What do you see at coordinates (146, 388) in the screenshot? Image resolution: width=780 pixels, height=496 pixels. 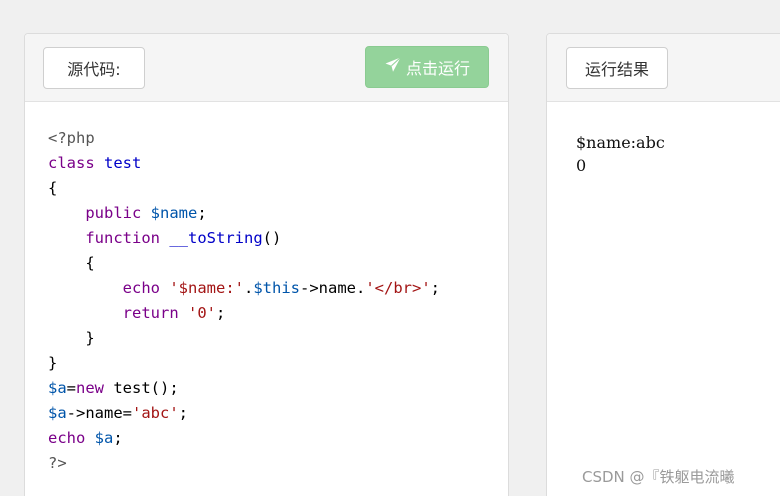 I see `code-token: test();` at bounding box center [146, 388].